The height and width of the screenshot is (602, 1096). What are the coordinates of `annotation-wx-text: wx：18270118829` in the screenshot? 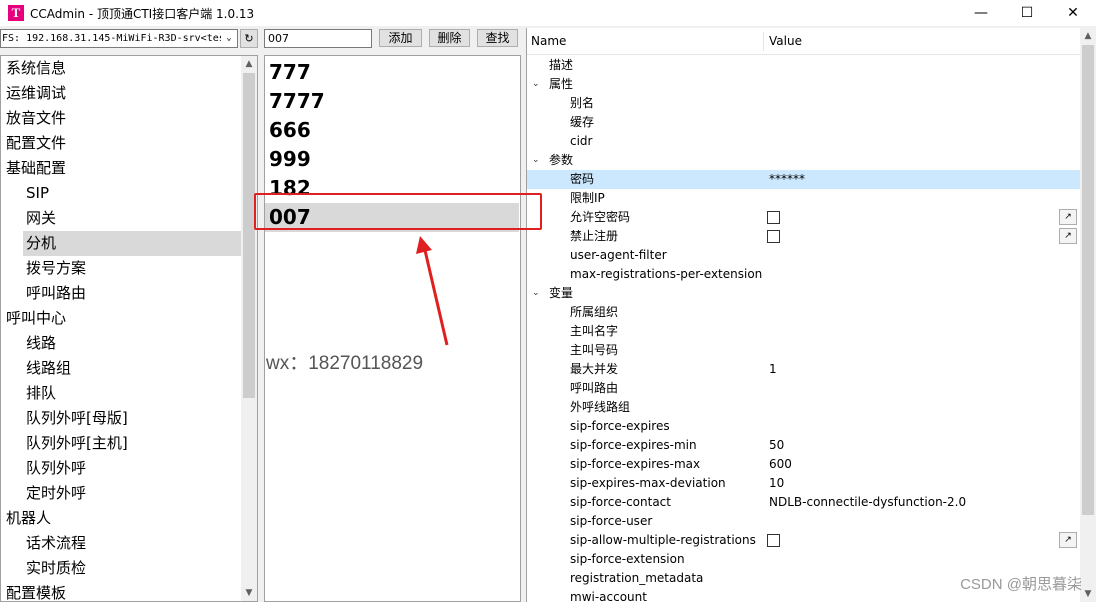 It's located at (345, 363).